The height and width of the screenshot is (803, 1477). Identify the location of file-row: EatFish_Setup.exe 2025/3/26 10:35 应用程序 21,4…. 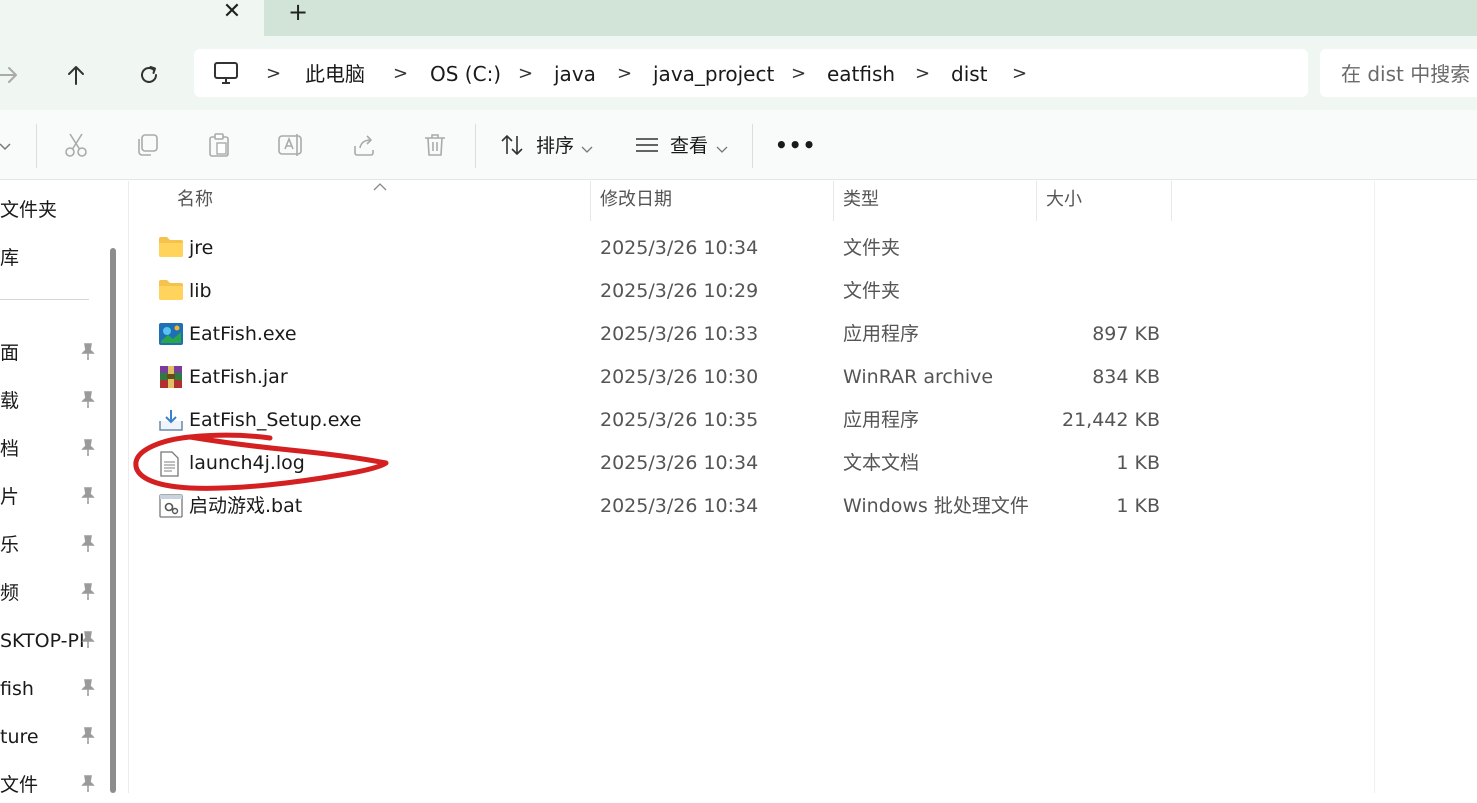
(660, 420).